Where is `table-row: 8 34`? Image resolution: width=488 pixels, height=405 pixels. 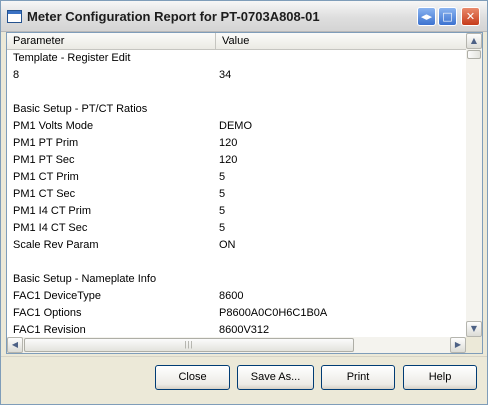 table-row: 8 34 is located at coordinates (236, 75).